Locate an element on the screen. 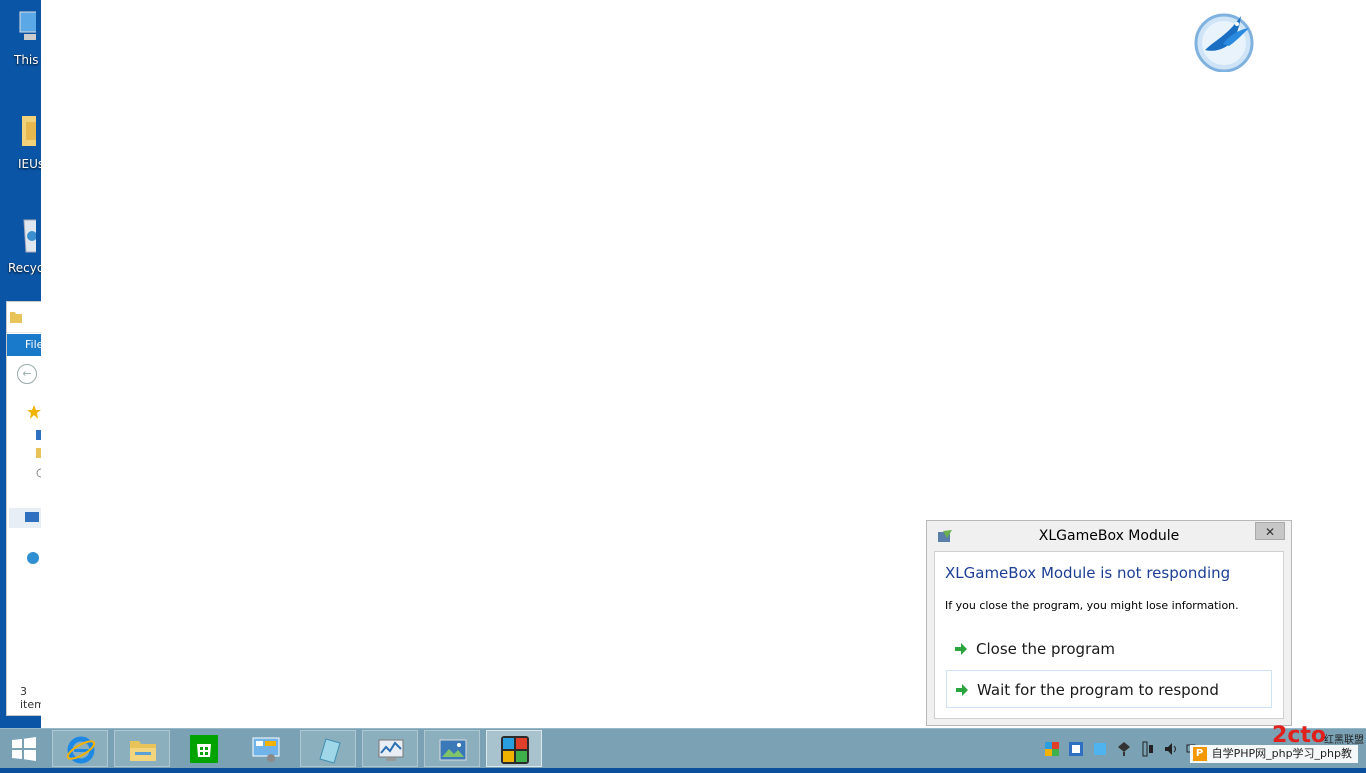 This screenshot has width=1366, height=773. photo-icon is located at coordinates (453, 750).